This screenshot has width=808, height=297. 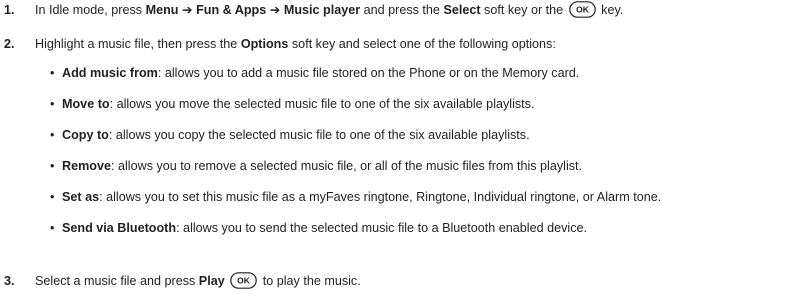 What do you see at coordinates (462, 10) in the screenshot?
I see `emphasis-text: Select` at bounding box center [462, 10].